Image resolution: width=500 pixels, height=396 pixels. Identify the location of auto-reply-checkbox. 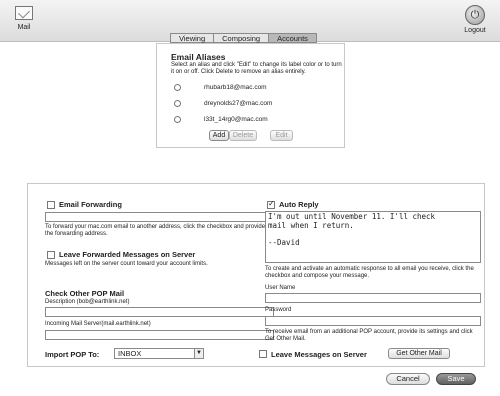
(271, 204).